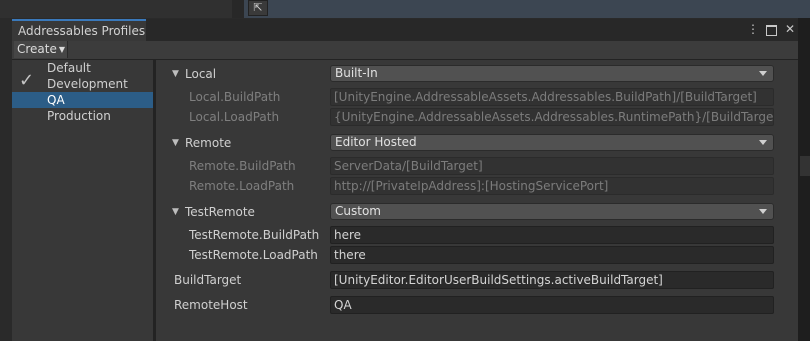 The image size is (810, 341). Describe the element at coordinates (753, 29) in the screenshot. I see `kebab-menu-icon: ⋮` at that location.